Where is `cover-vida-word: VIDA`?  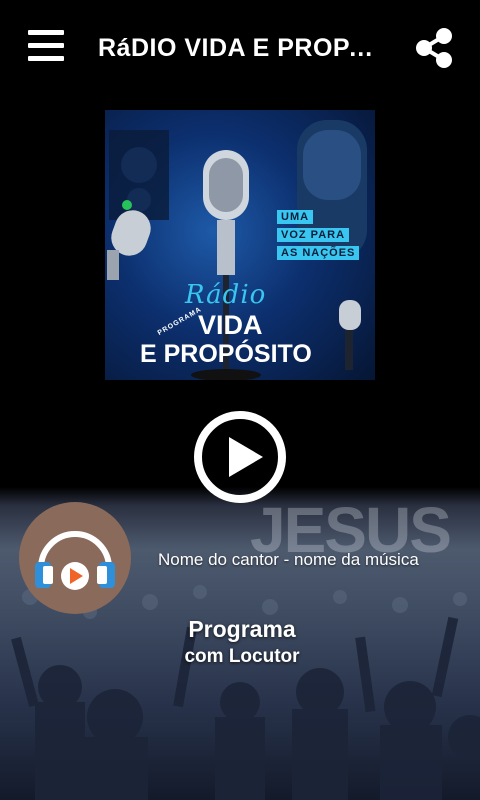
cover-vida-word: VIDA is located at coordinates (230, 325).